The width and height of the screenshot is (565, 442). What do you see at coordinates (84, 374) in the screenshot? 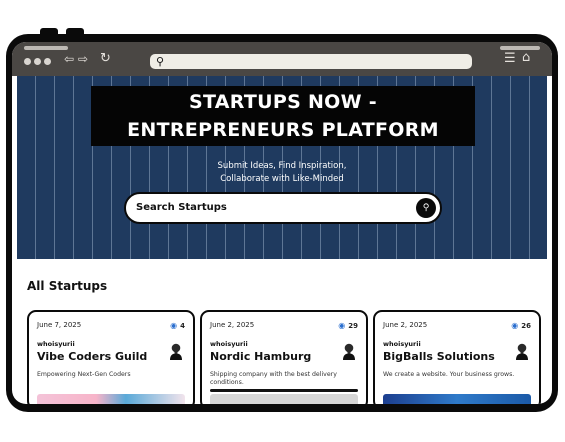
I see `card-description: Empowering Next-Gen Coders` at bounding box center [84, 374].